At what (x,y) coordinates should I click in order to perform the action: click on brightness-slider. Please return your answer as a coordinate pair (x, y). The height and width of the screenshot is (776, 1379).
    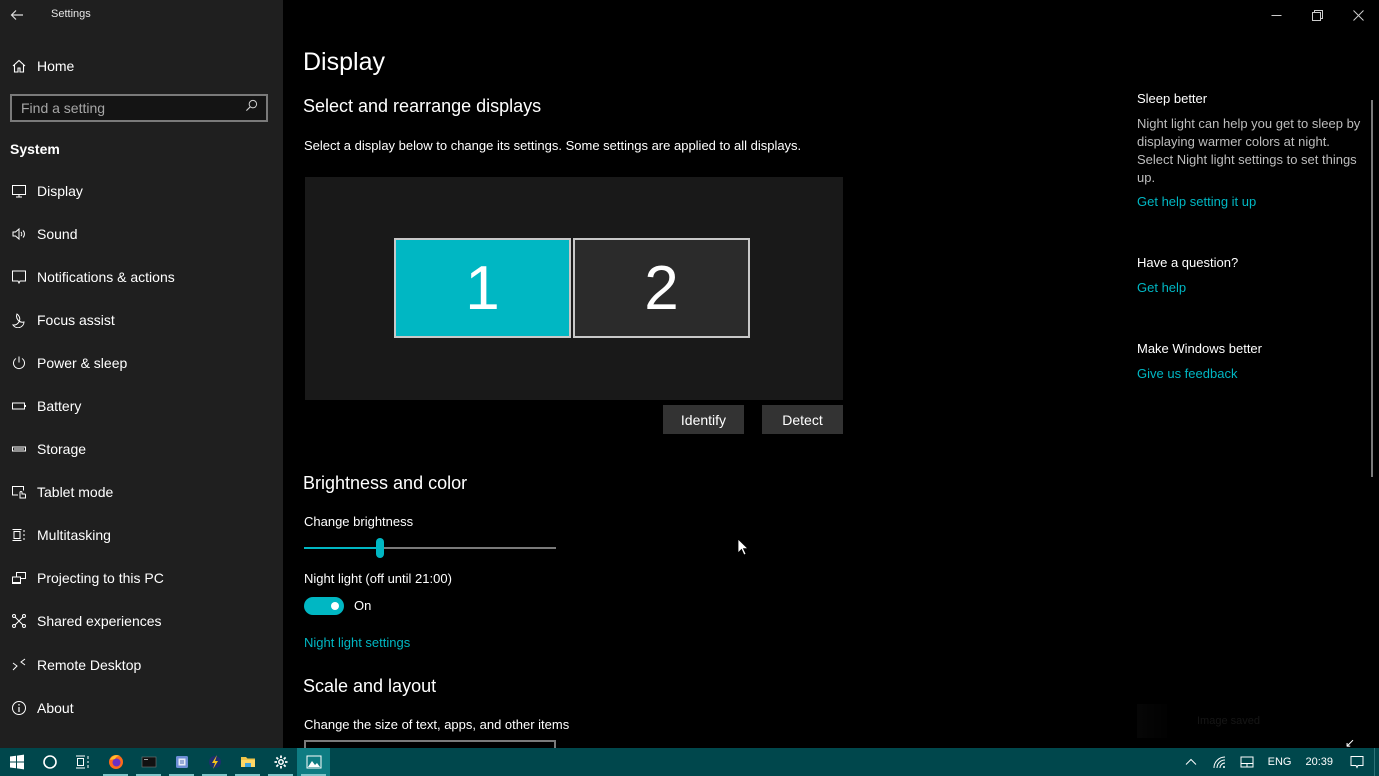
    Looking at the image, I should click on (430, 548).